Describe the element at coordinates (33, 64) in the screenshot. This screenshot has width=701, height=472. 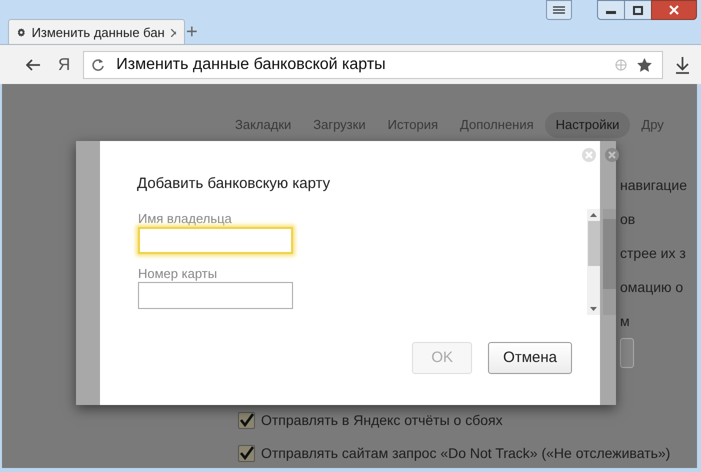
I see `back-arrow-icon` at that location.